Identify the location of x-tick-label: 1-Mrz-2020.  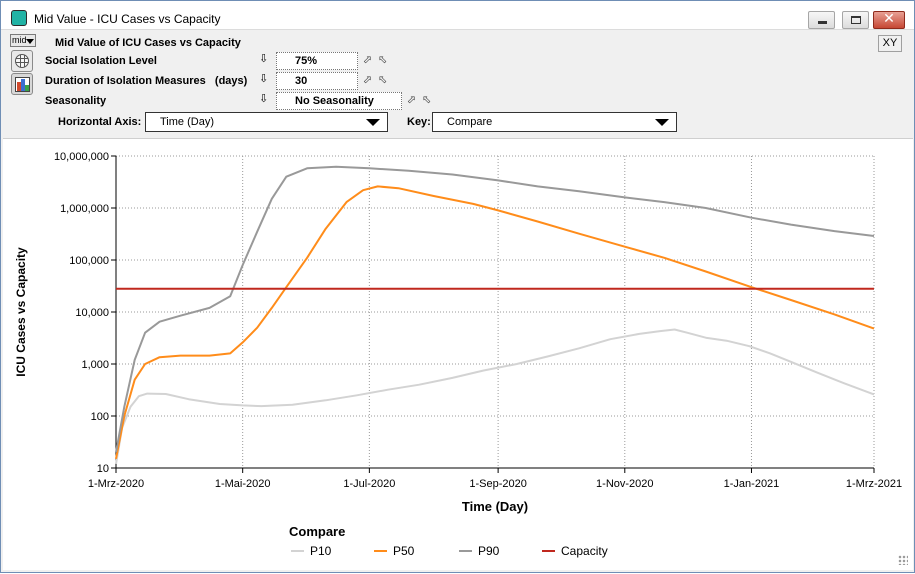
(116, 484).